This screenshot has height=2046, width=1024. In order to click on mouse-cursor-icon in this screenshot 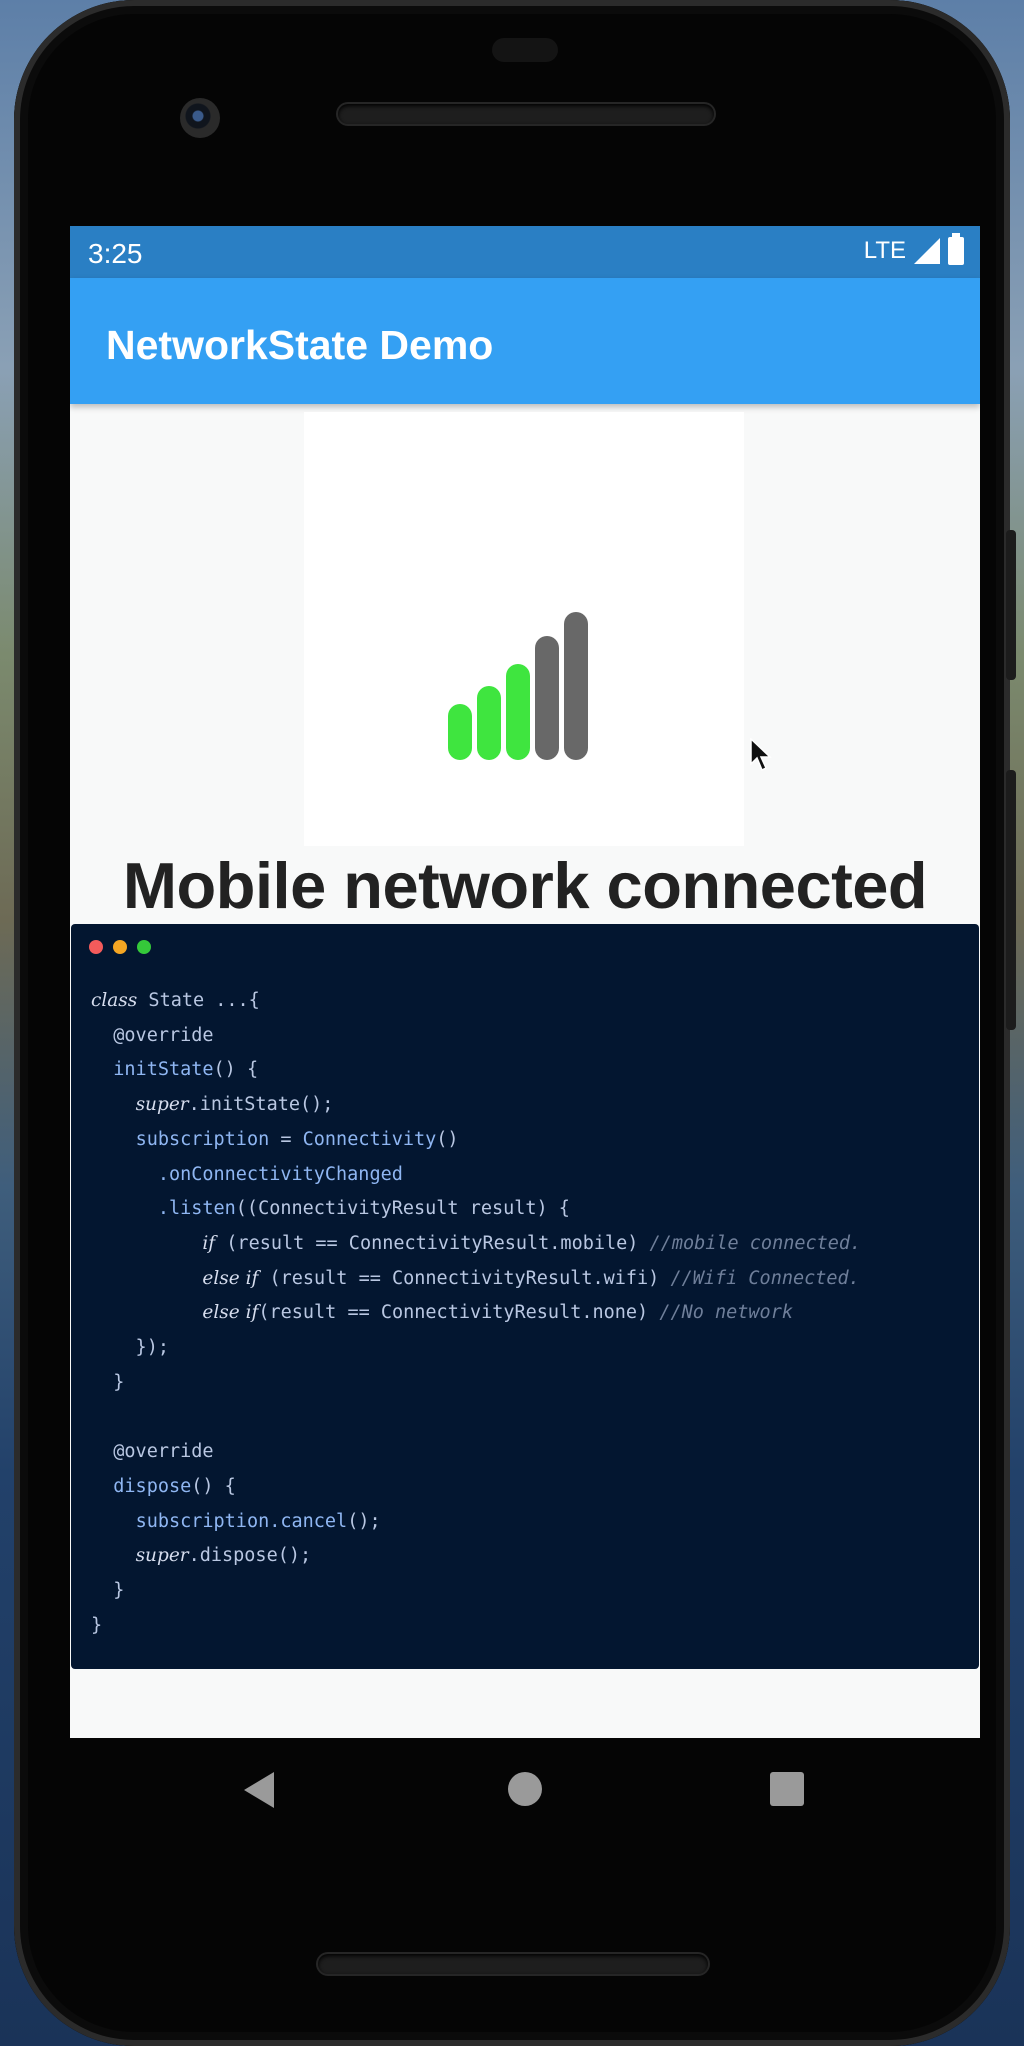, I will do `click(761, 755)`.